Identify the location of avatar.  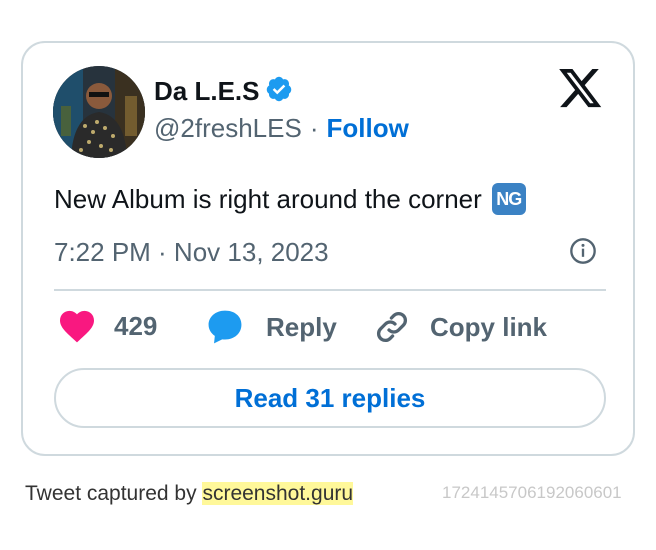
(99, 112).